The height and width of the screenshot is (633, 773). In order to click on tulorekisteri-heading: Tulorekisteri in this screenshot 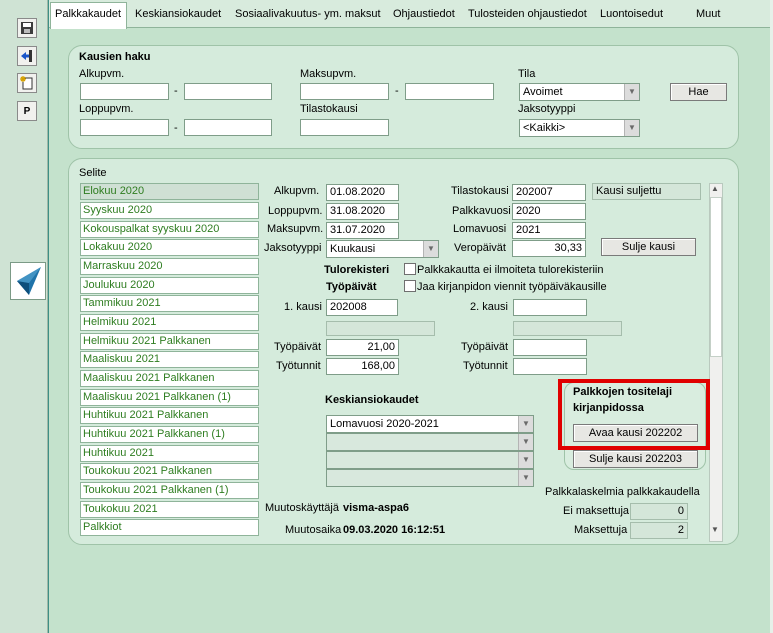, I will do `click(357, 270)`.